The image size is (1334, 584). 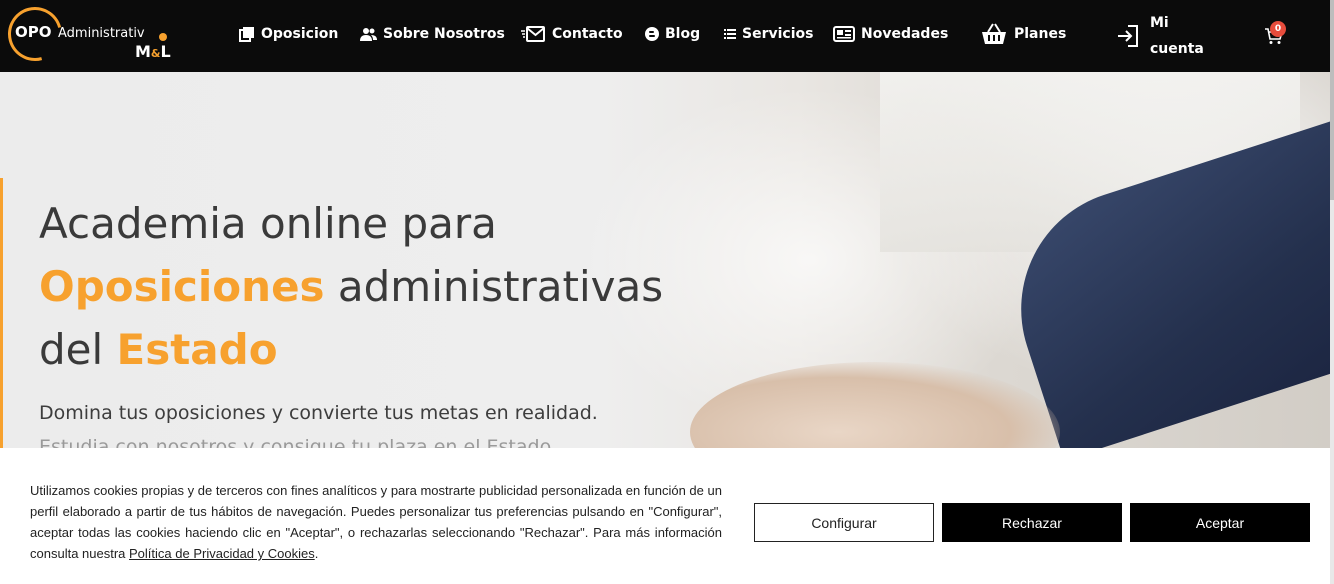 I want to click on blogger-icon, so click(x=652, y=34).